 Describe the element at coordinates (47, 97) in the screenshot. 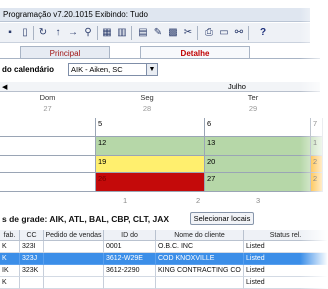

I see `day-header: Dom` at that location.